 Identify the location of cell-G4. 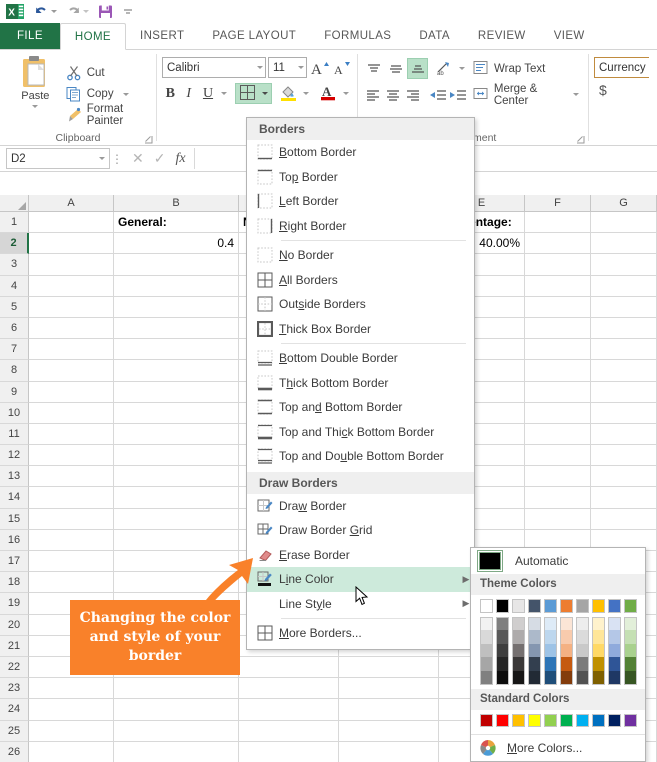
(624, 286).